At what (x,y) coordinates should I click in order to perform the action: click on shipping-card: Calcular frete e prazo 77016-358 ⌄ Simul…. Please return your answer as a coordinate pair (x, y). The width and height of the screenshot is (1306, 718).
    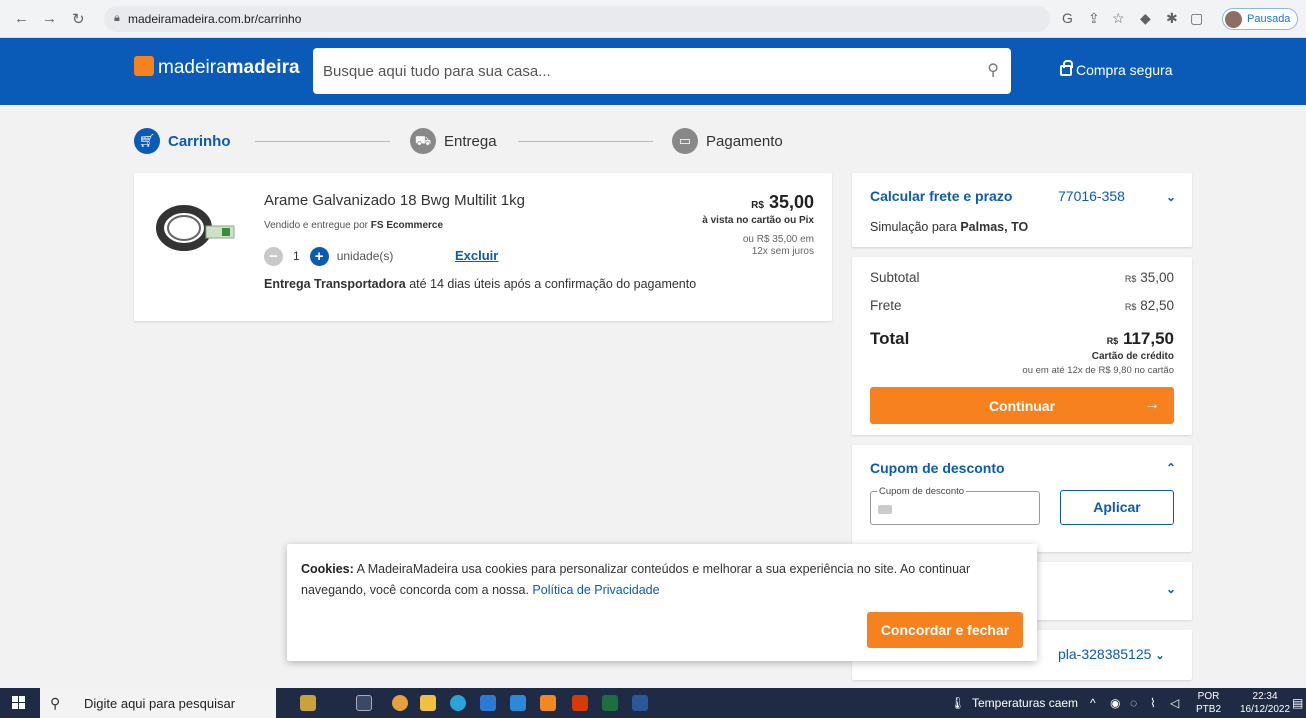
    Looking at the image, I should click on (1022, 210).